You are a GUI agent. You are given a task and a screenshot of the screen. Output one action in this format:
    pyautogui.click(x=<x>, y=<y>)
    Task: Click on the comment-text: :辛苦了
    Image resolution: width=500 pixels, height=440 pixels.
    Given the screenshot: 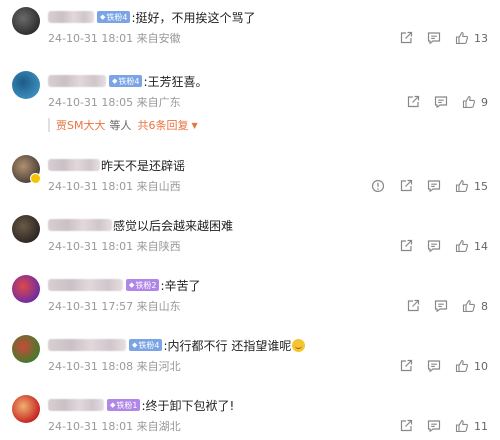 What is the action you would take?
    pyautogui.click(x=180, y=285)
    